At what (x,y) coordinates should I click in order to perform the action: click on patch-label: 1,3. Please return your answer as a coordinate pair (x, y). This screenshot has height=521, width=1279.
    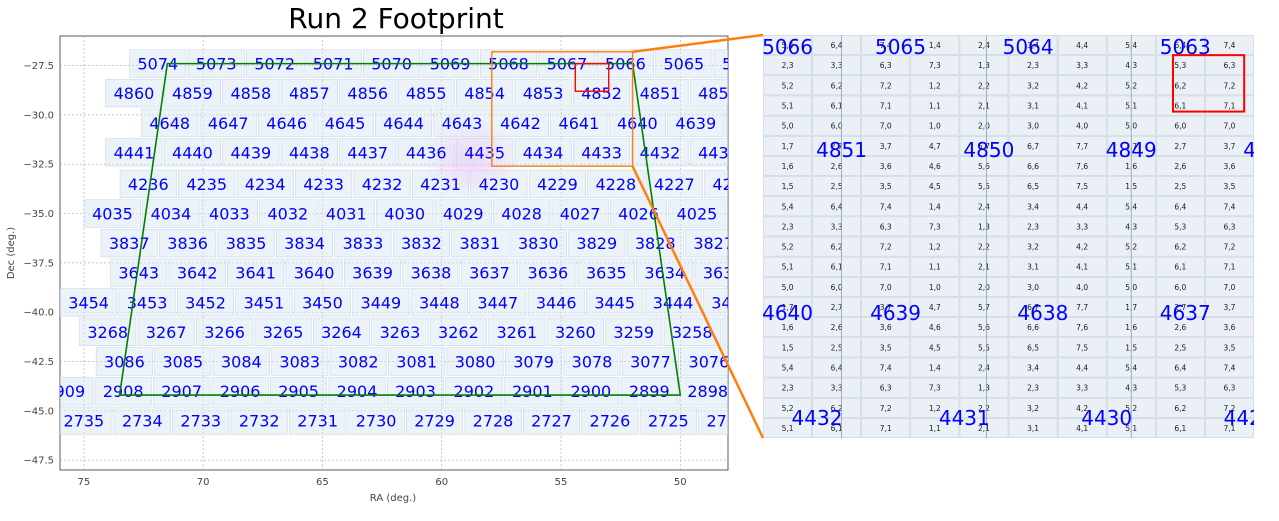
    Looking at the image, I should click on (984, 65).